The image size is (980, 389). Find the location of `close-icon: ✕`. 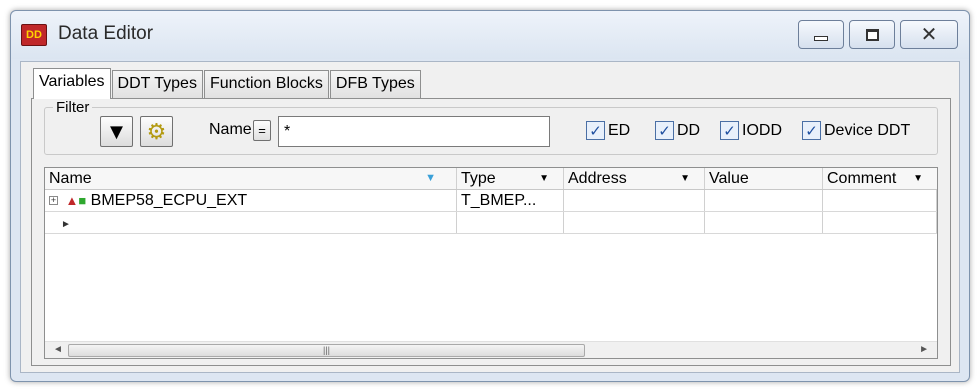

close-icon: ✕ is located at coordinates (929, 34).